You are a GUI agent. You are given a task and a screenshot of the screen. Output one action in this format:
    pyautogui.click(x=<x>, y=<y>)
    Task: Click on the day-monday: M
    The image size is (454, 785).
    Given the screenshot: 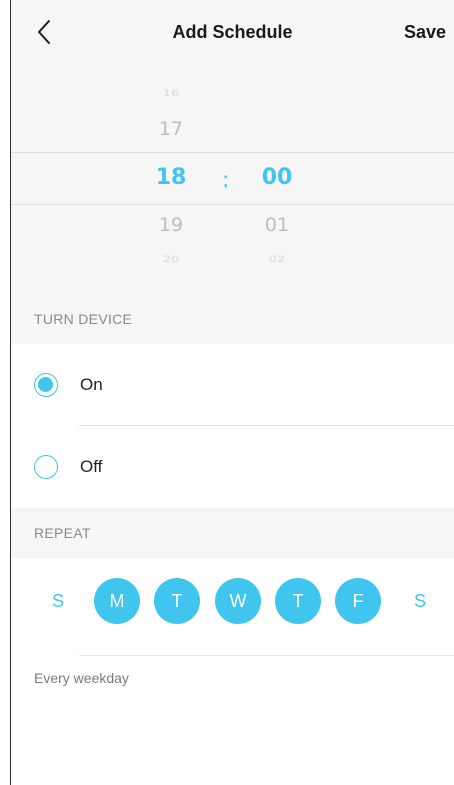 What is the action you would take?
    pyautogui.click(x=117, y=601)
    